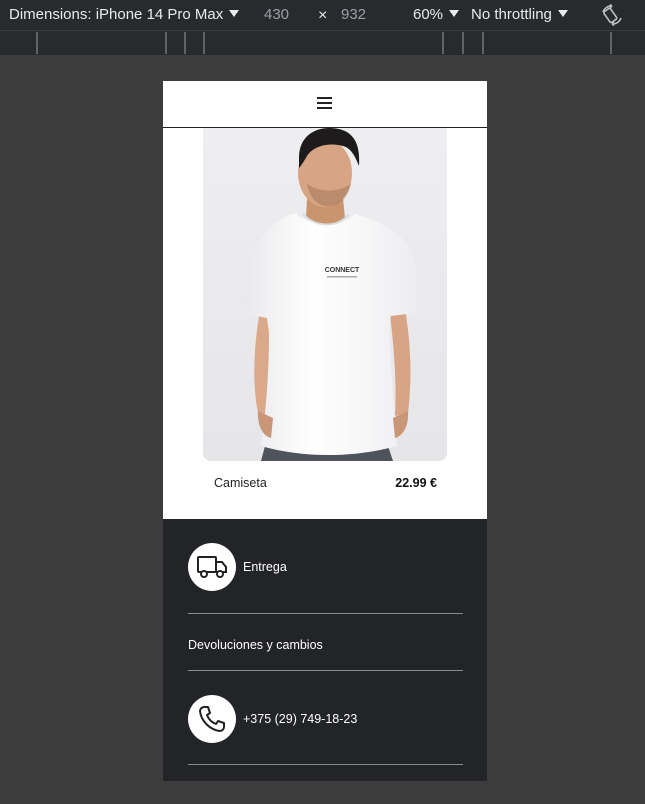 Image resolution: width=645 pixels, height=804 pixels. What do you see at coordinates (255, 645) in the screenshot?
I see `returns-link: Devoluciones y cambios` at bounding box center [255, 645].